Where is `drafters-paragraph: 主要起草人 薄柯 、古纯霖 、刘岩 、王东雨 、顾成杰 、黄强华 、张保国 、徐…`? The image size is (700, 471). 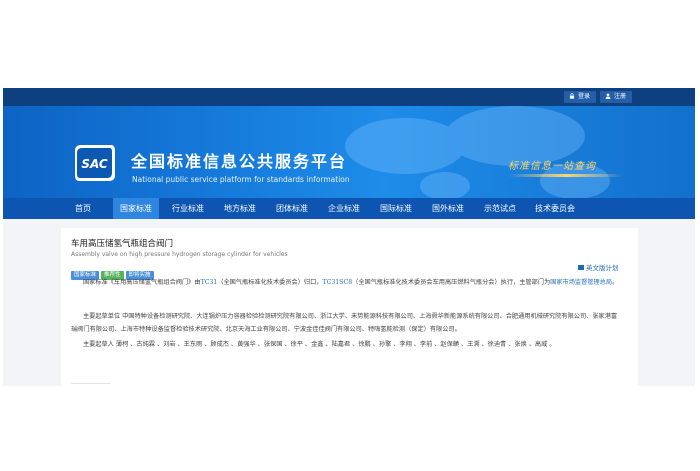
drafters-paragraph: 主要起草人 薄柯 、古纯霖 、刘岩 、王东雨 、顾成杰 、黄强华 、张保国 、徐… is located at coordinates (319, 344).